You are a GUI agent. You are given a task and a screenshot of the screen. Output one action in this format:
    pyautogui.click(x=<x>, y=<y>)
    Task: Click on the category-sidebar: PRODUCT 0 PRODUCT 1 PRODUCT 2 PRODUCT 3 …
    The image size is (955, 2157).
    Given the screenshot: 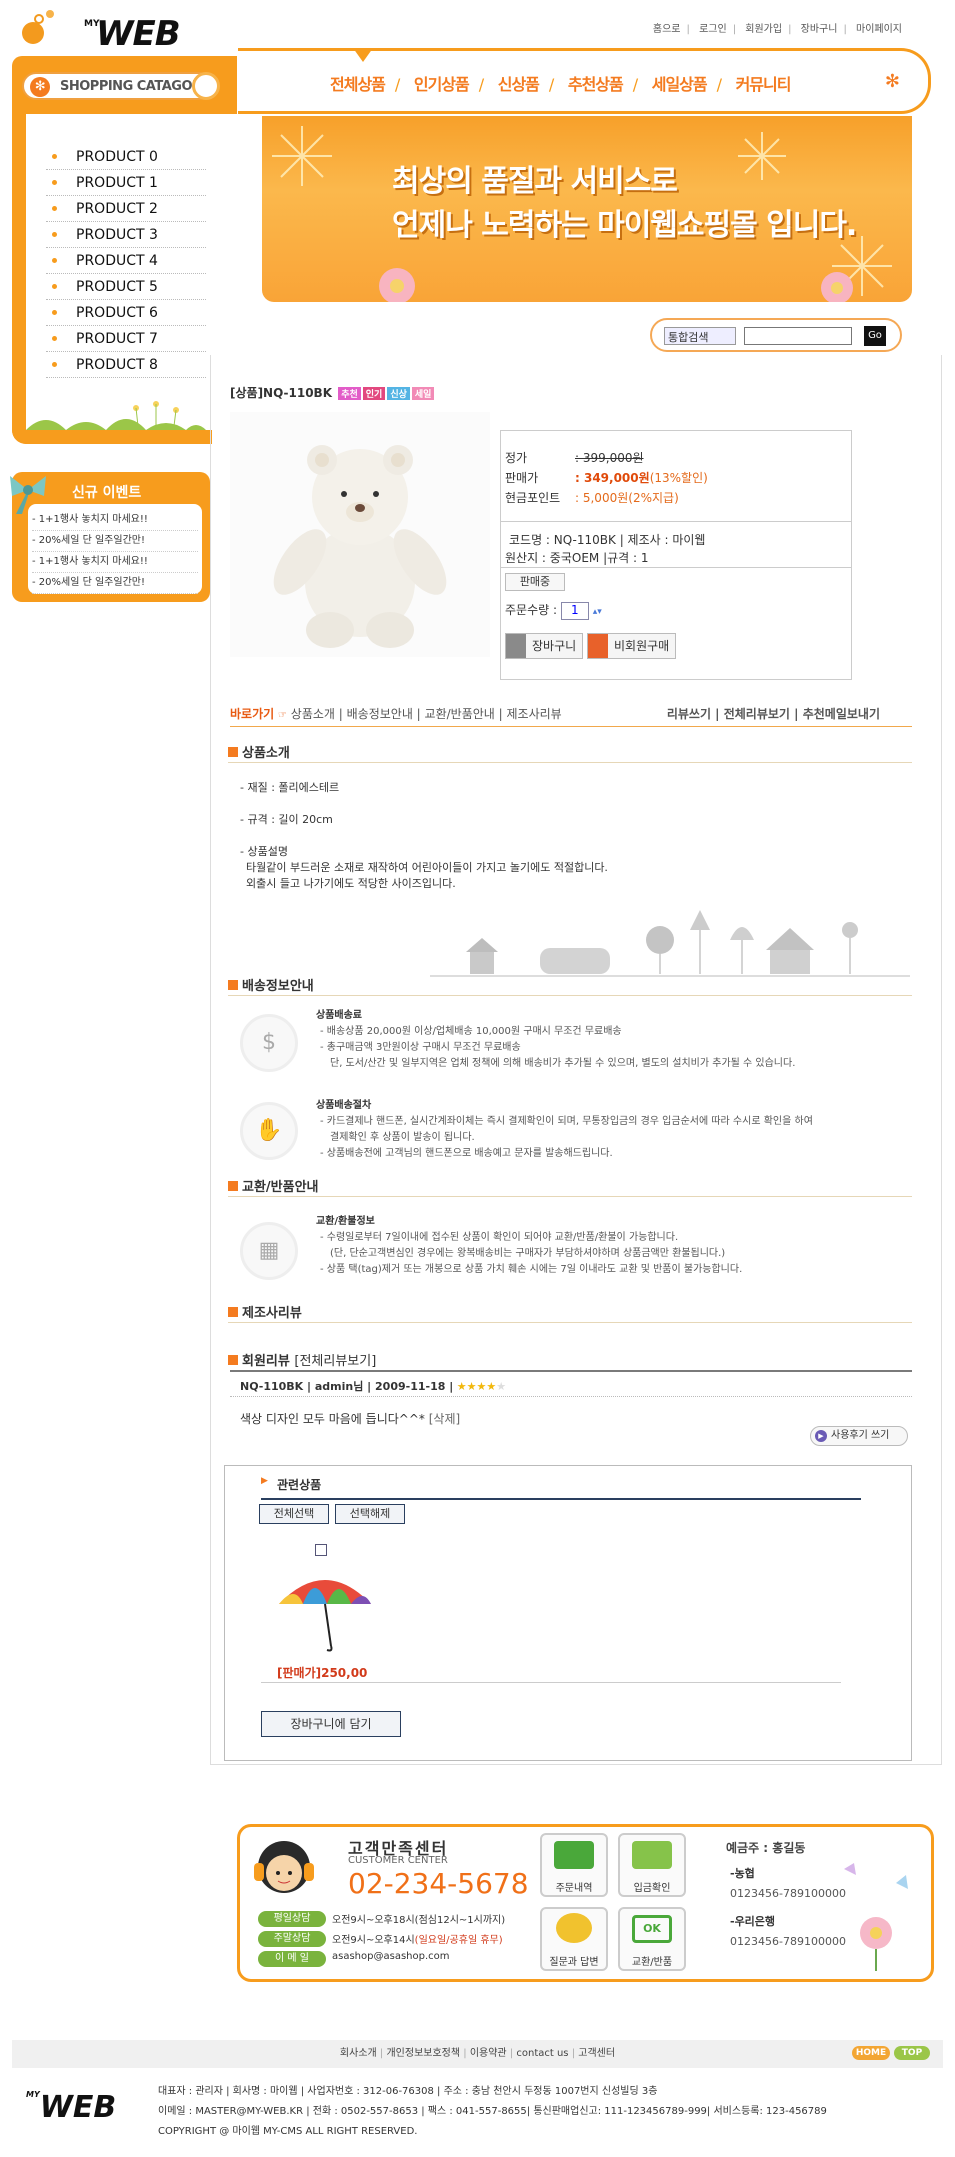 What is the action you would take?
    pyautogui.click(x=112, y=279)
    